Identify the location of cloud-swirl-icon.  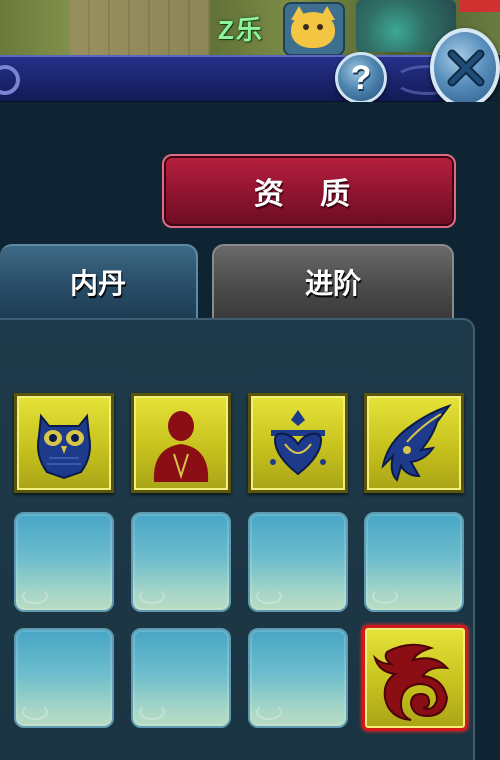
(411, 682).